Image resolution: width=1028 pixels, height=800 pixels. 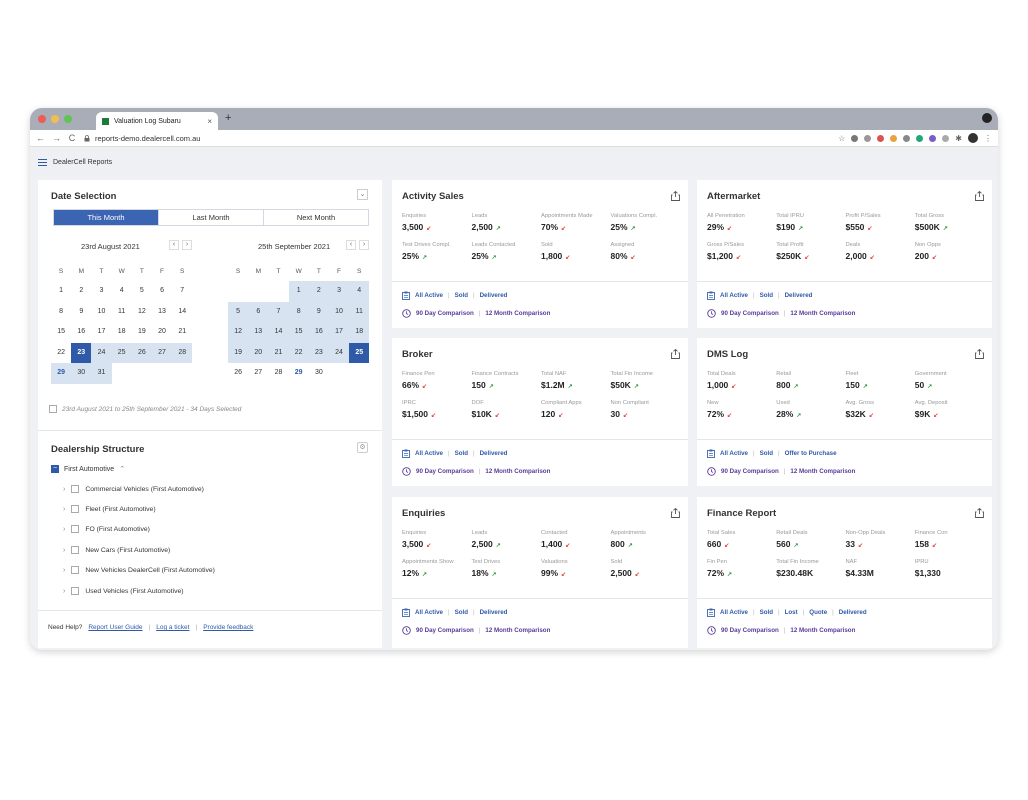 What do you see at coordinates (174, 245) in the screenshot?
I see `prev-month-icon: ‹` at bounding box center [174, 245].